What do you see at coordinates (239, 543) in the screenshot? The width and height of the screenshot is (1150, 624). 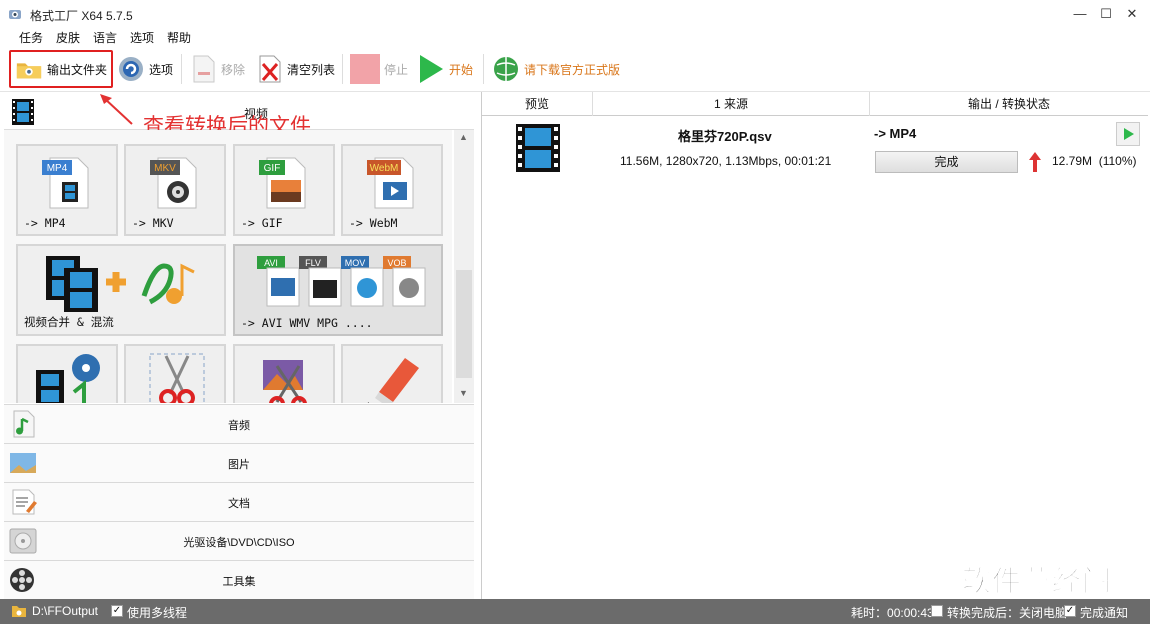 I see `category-label: 光驱设备\DVD\CD\ISO` at bounding box center [239, 543].